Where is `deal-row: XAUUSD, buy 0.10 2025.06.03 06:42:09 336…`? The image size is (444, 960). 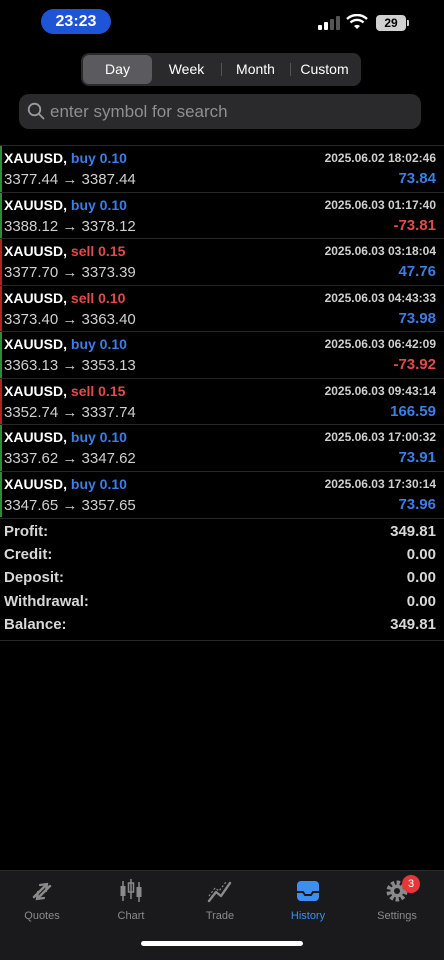 deal-row: XAUUSD, buy 0.10 2025.06.03 06:42:09 336… is located at coordinates (222, 354).